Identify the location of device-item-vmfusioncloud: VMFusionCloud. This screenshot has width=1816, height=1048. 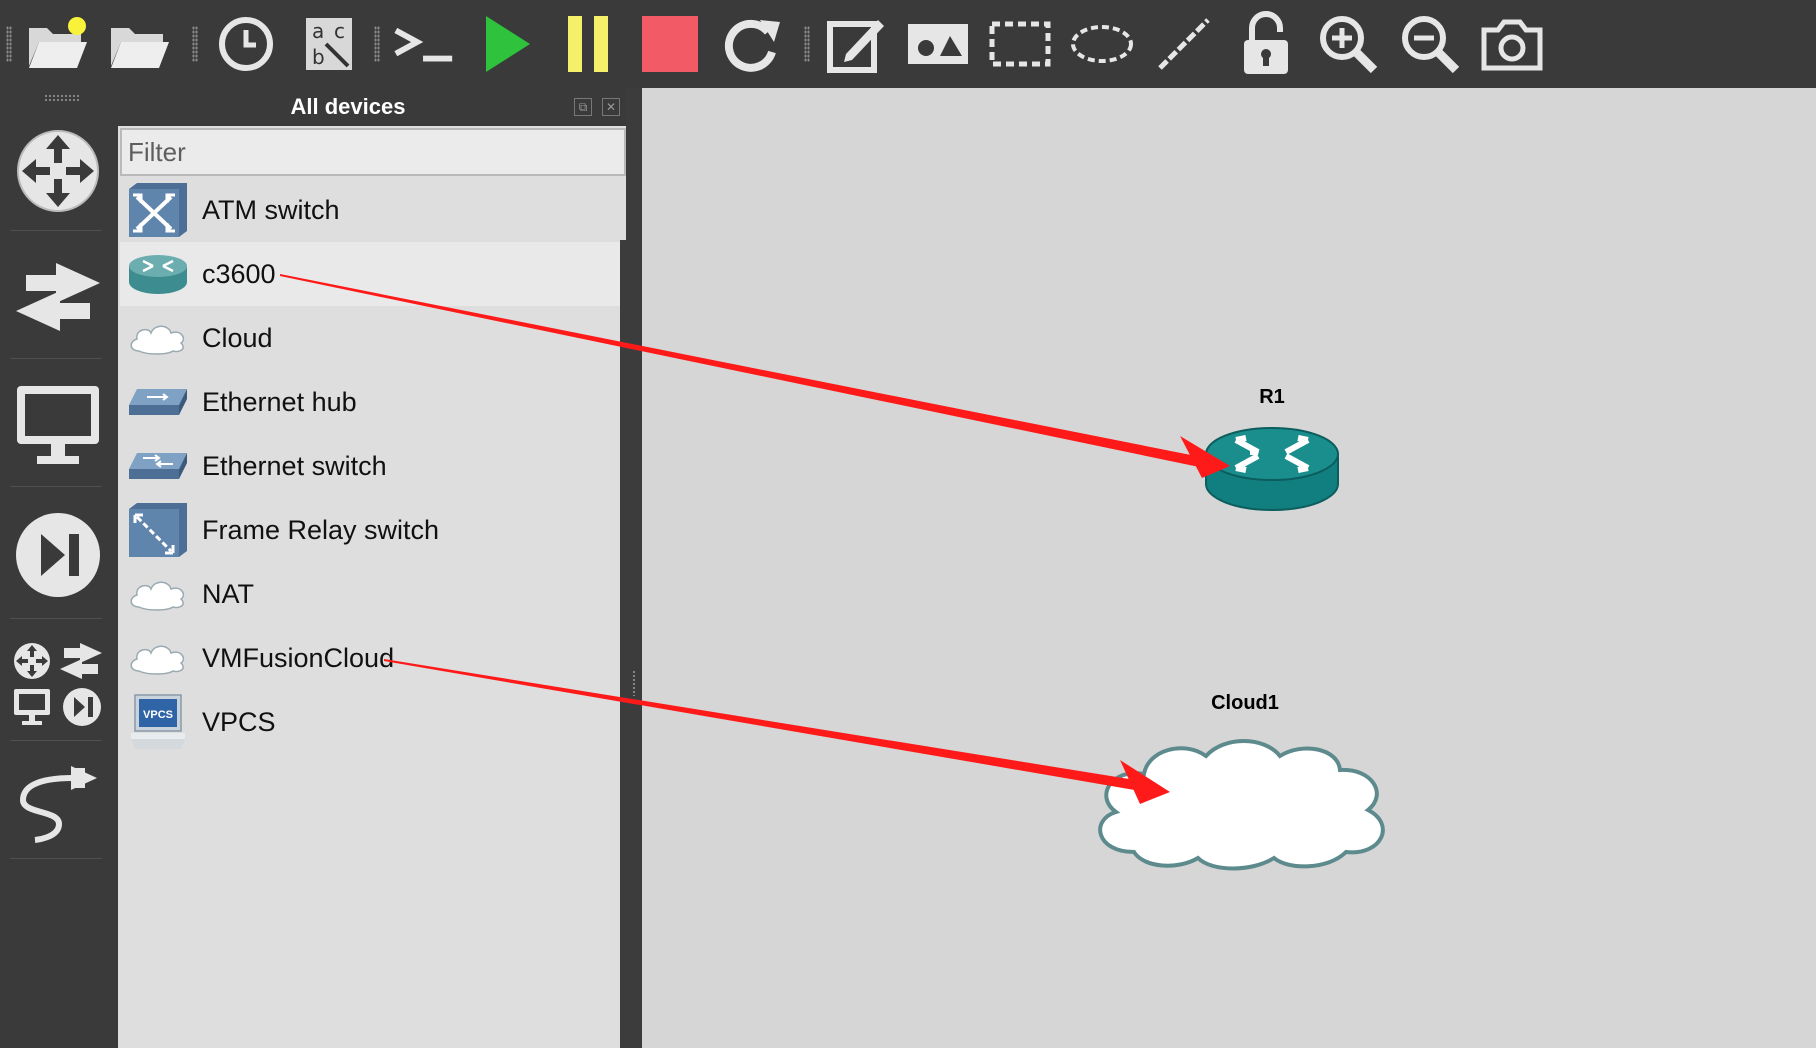
(373, 658).